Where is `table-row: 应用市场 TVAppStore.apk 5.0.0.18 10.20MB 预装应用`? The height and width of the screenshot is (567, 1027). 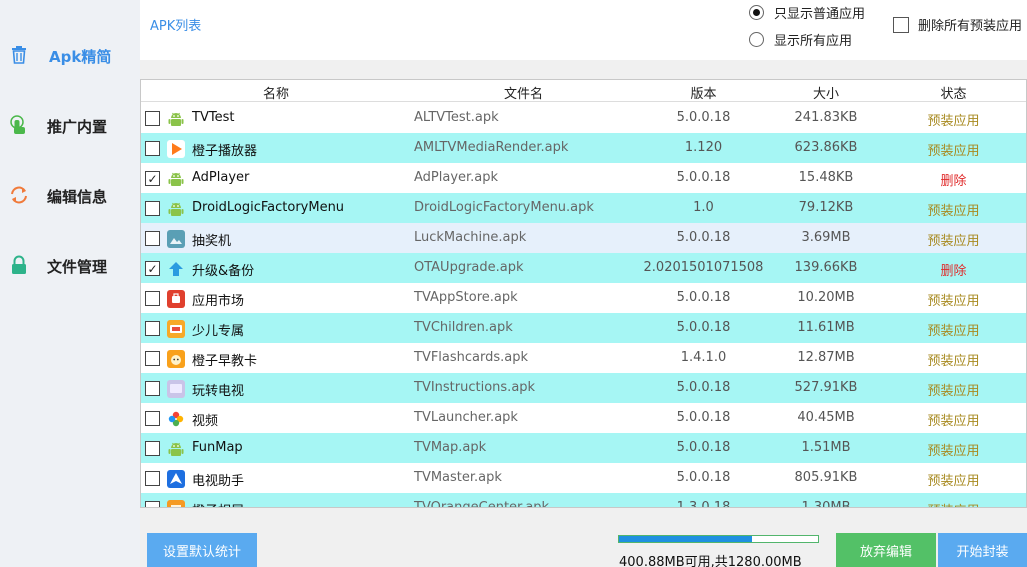
table-row: 应用市场 TVAppStore.apk 5.0.0.18 10.20MB 预装应用 is located at coordinates (583, 298).